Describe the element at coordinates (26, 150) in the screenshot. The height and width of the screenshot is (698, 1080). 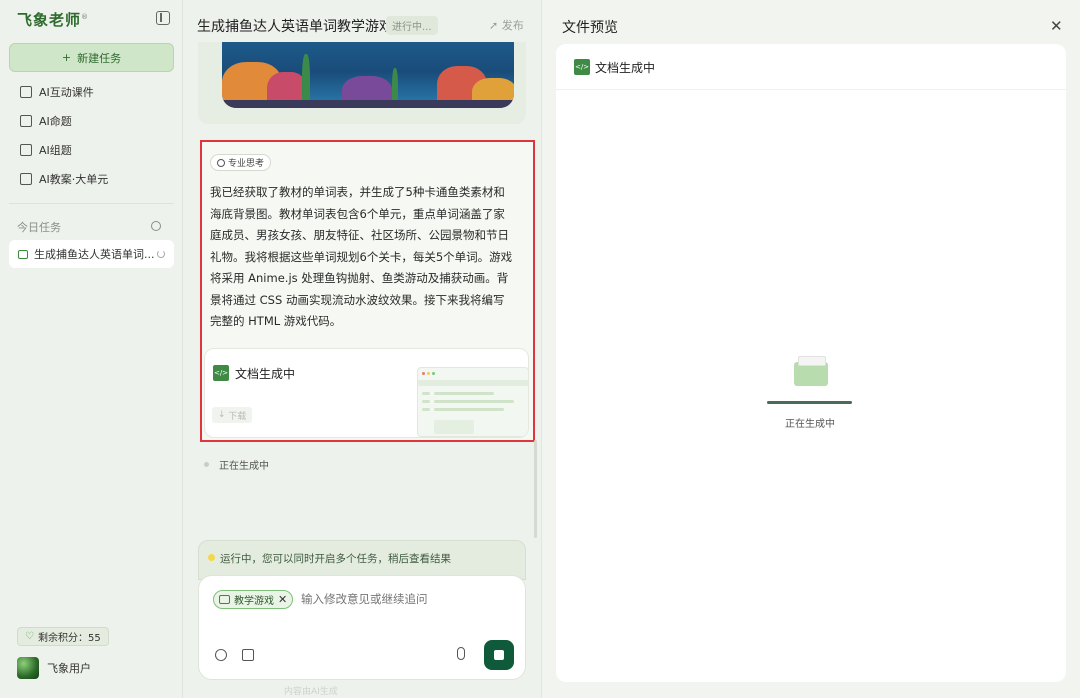
I see `image-icon` at that location.